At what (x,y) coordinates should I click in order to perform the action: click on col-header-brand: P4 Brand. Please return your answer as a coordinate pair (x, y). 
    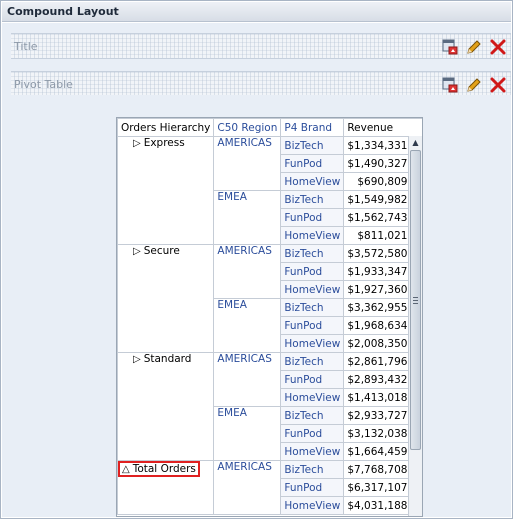
    Looking at the image, I should click on (312, 127).